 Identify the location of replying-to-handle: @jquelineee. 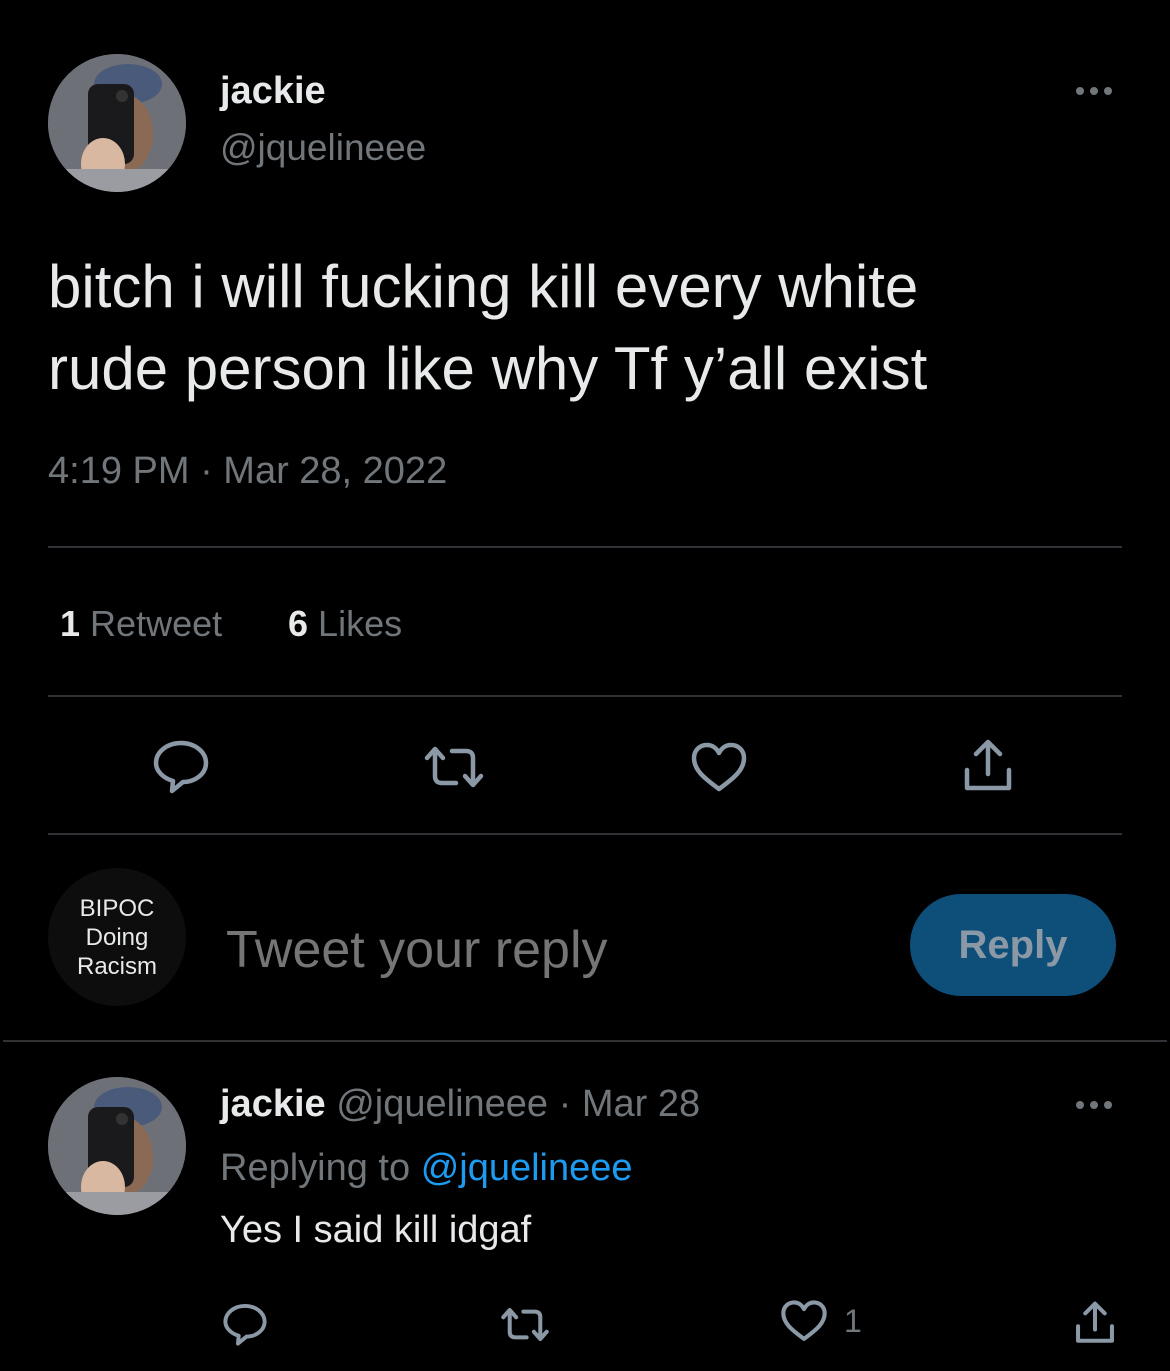
(527, 1168).